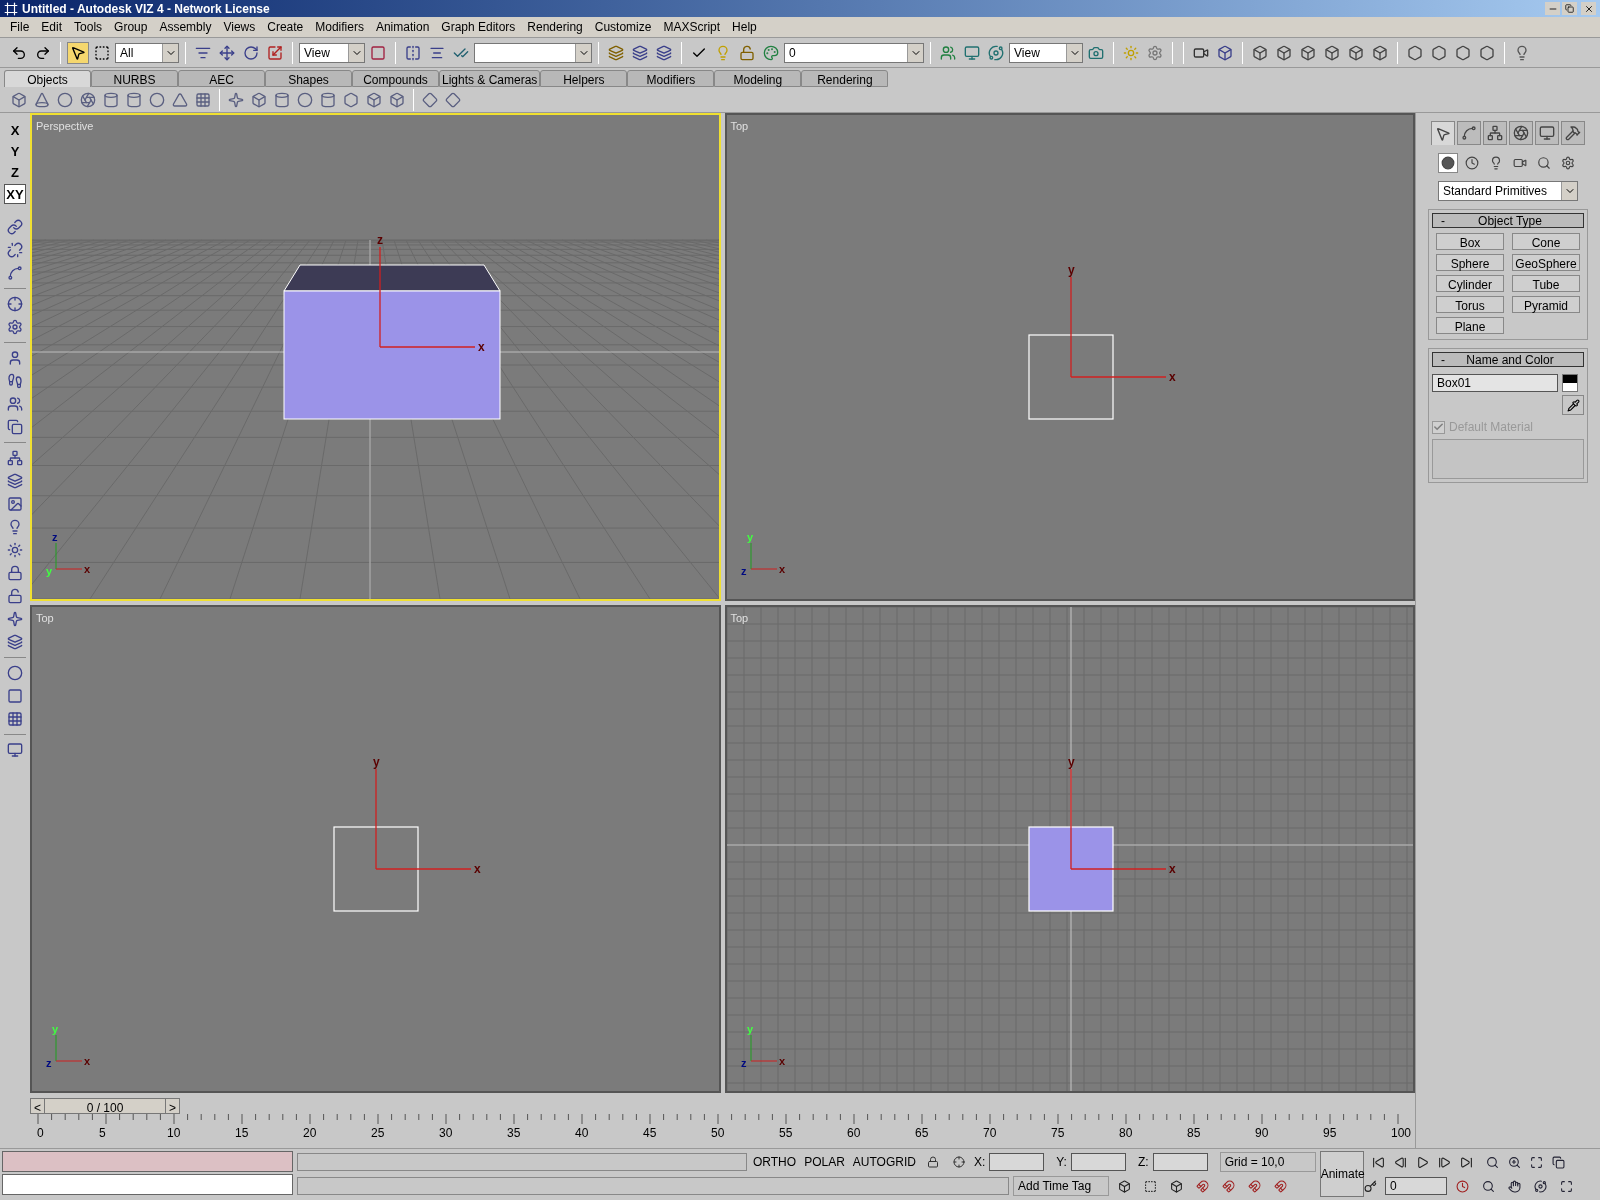 Image resolution: width=1600 pixels, height=1200 pixels. What do you see at coordinates (20, 27) in the screenshot?
I see `menu-item: File` at bounding box center [20, 27].